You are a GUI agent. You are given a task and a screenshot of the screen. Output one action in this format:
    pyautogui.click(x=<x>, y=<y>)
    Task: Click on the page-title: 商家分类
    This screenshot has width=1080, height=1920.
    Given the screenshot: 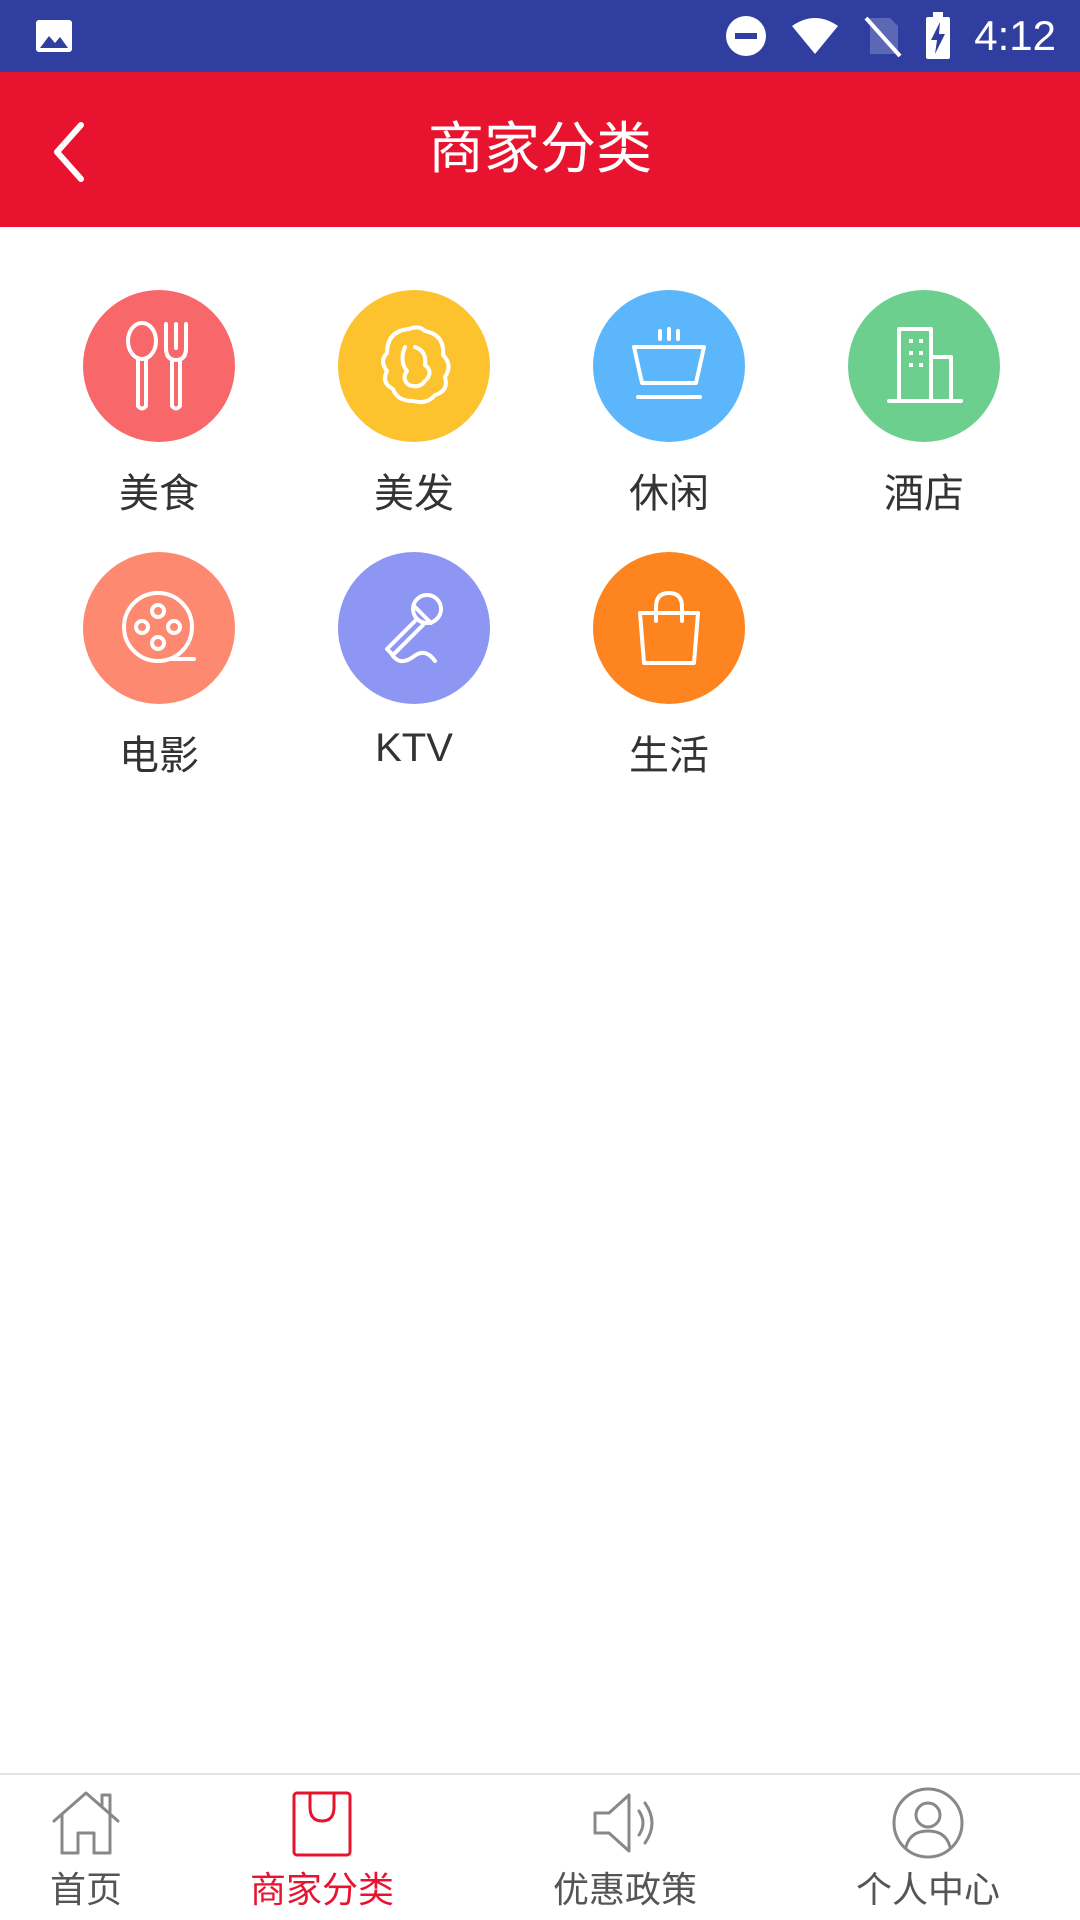 What is the action you would take?
    pyautogui.click(x=540, y=149)
    